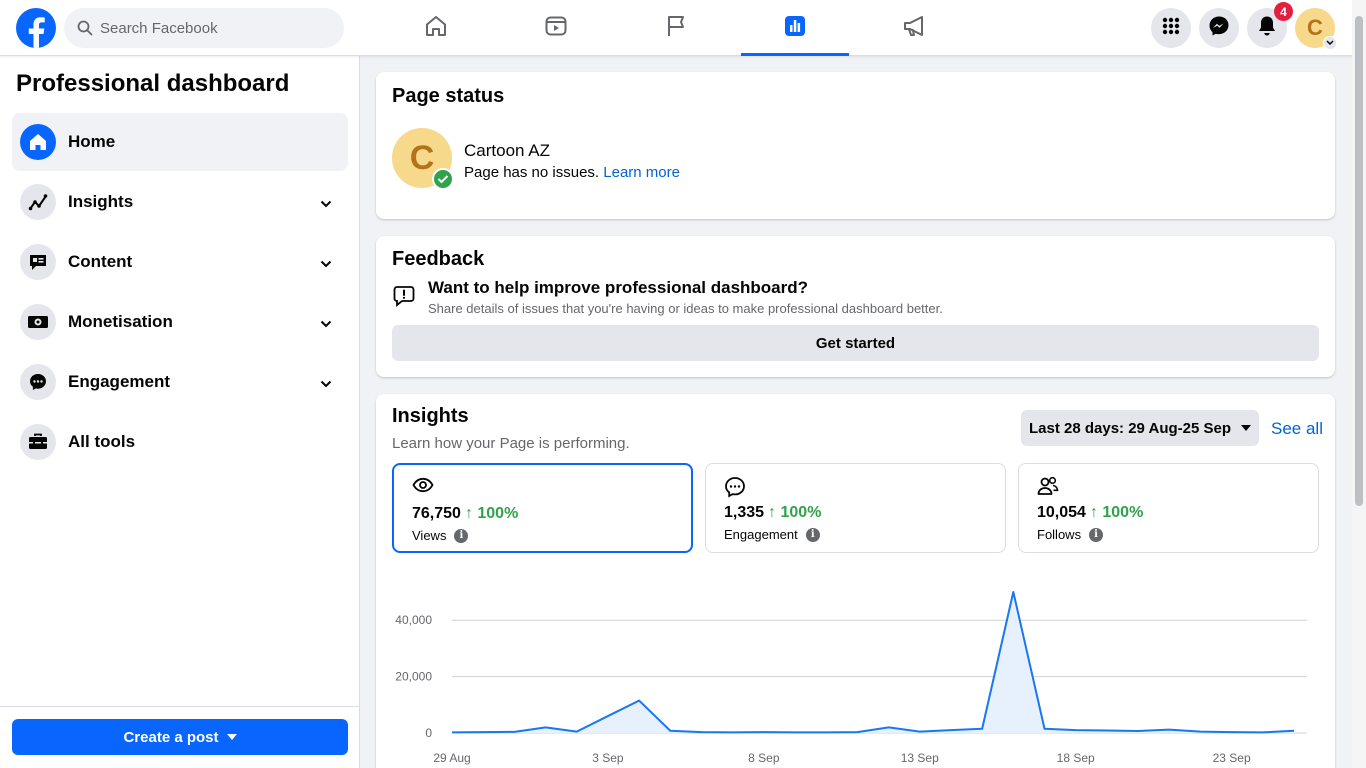 This screenshot has width=1366, height=768. Describe the element at coordinates (428, 733) in the screenshot. I see `y-tick-label: 0` at that location.